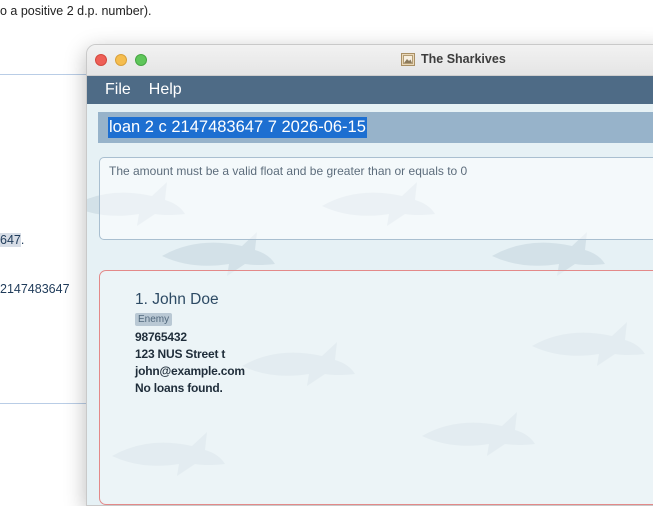 This screenshot has height=506, width=653. Describe the element at coordinates (237, 127) in the screenshot. I see `command-input: loan 2 c 2147483647 7 2026-06-15` at that location.